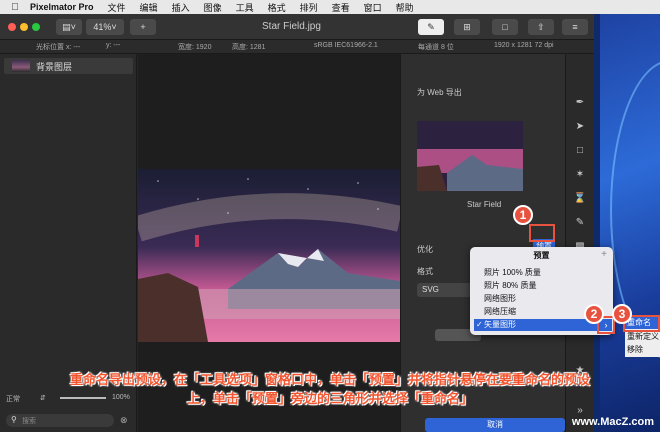 This screenshot has height=432, width=660. Describe the element at coordinates (580, 127) in the screenshot. I see `select-arrow-icon: ➤` at that location.